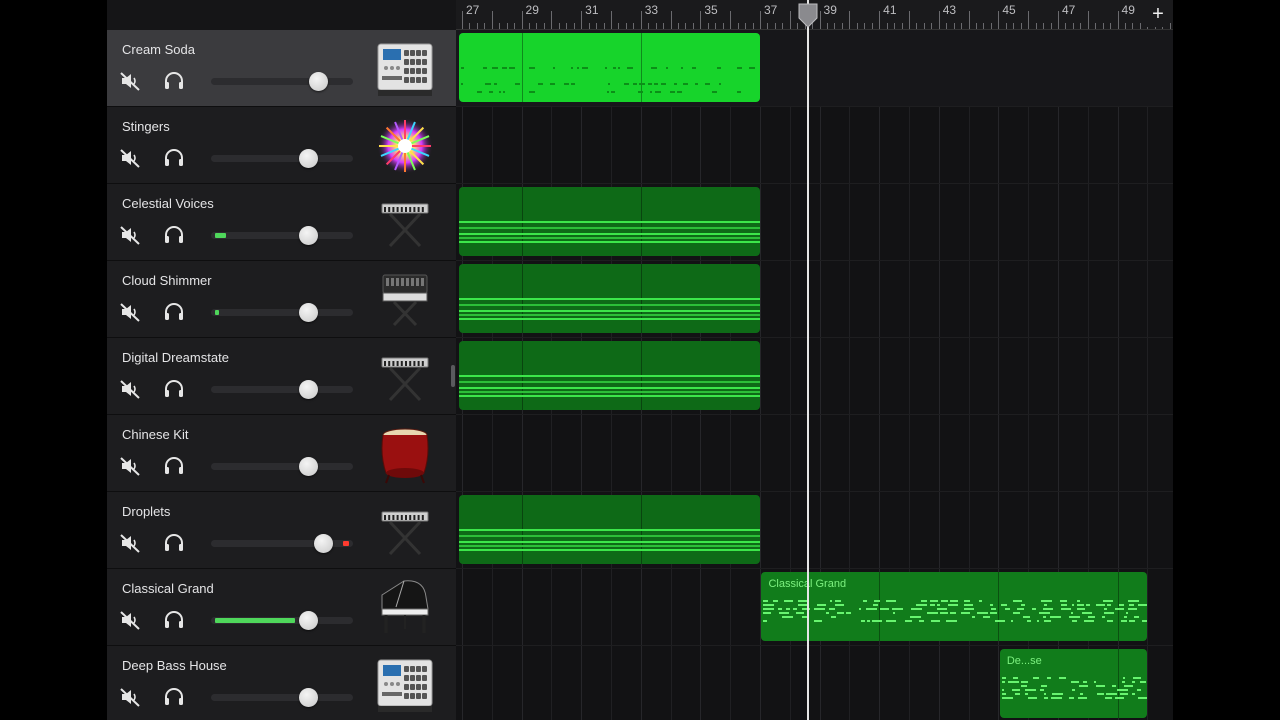 The height and width of the screenshot is (720, 1280). What do you see at coordinates (954, 606) in the screenshot?
I see `region: Classical Grand` at bounding box center [954, 606].